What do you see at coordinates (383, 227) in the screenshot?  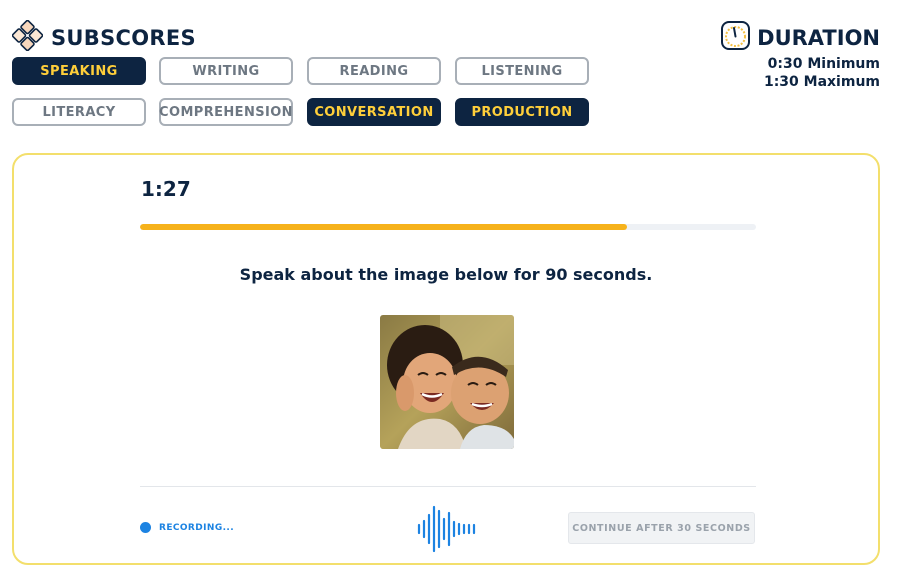 I see `progress-bar-fill` at bounding box center [383, 227].